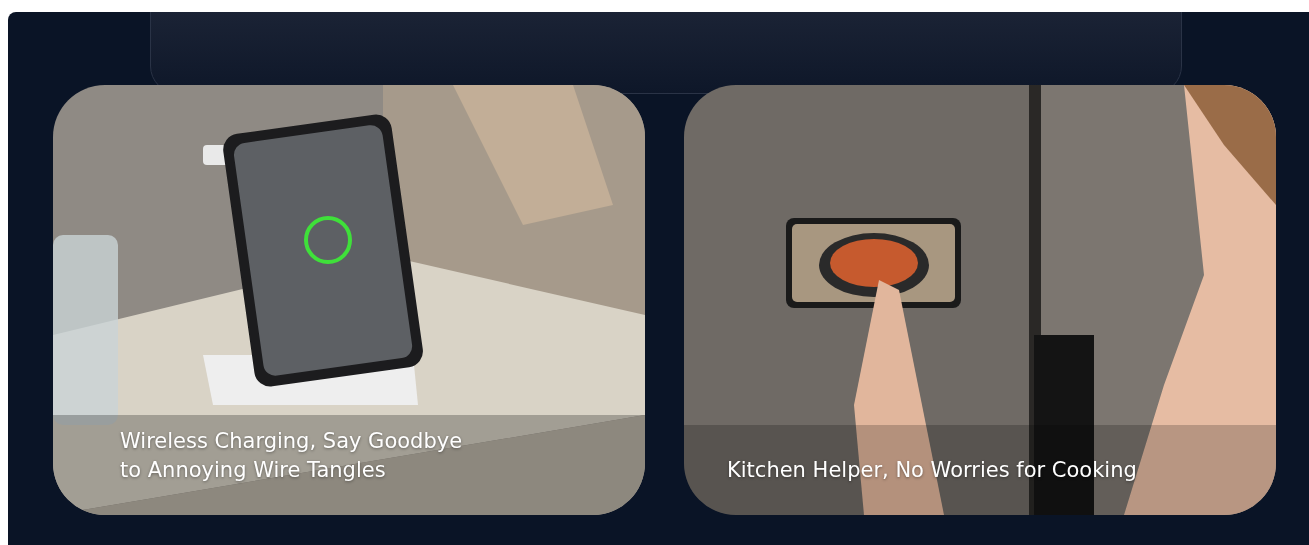 This screenshot has width=1309, height=545. Describe the element at coordinates (932, 470) in the screenshot. I see `card-caption: Kitchen Helper, No Worries for Cooking` at that location.